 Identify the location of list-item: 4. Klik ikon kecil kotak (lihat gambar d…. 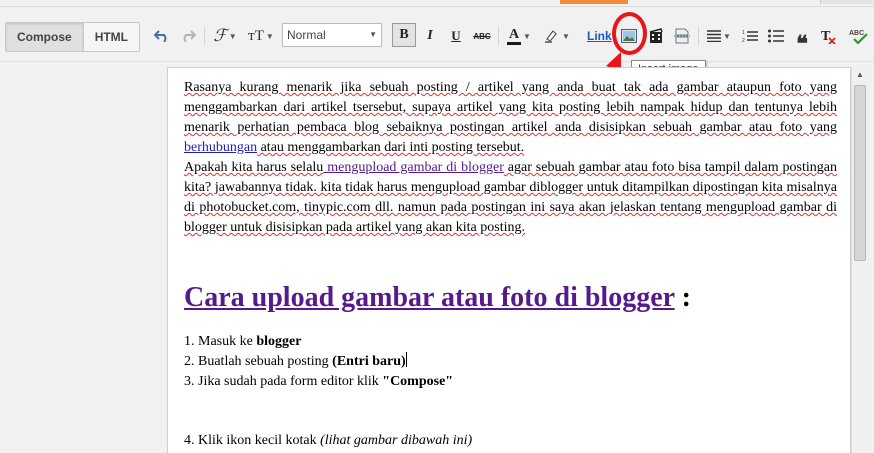
(328, 440).